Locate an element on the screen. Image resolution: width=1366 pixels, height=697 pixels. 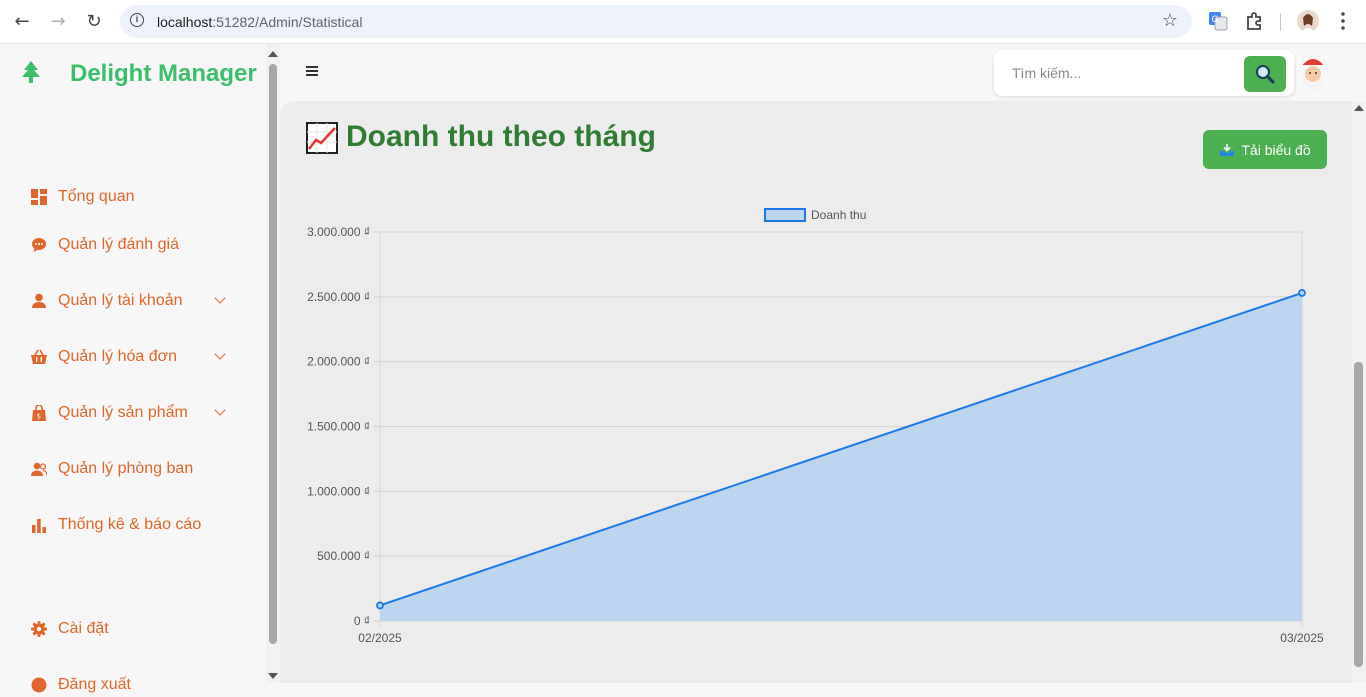
logout-icon is located at coordinates (39, 685).